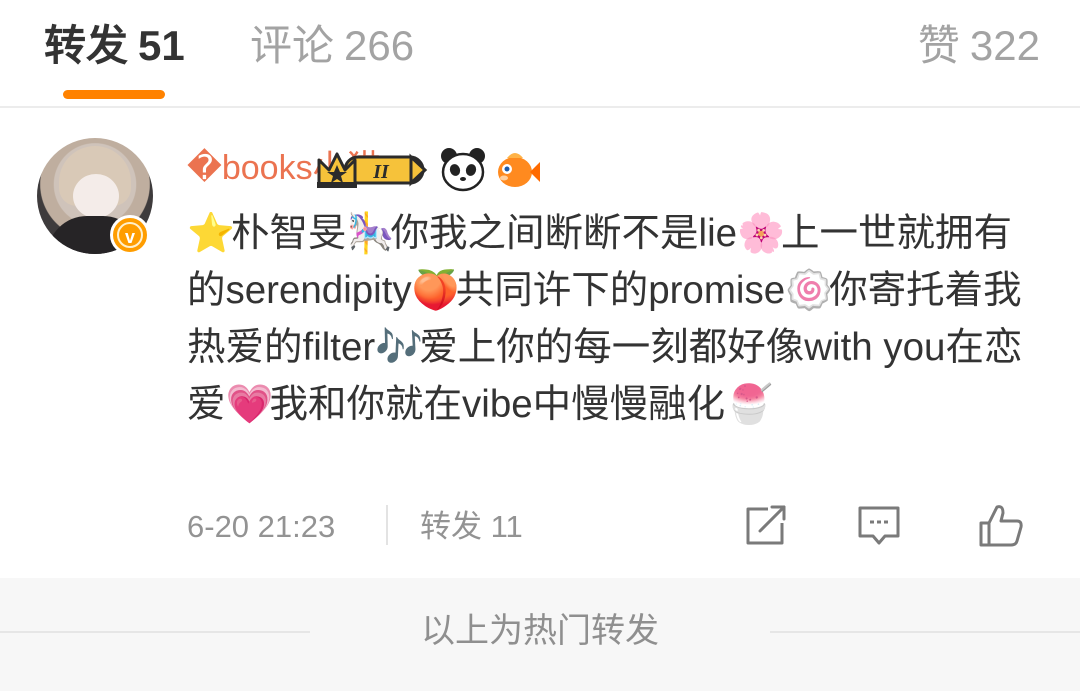 The width and height of the screenshot is (1080, 691). Describe the element at coordinates (1001, 525) in the screenshot. I see `like-icon` at that location.